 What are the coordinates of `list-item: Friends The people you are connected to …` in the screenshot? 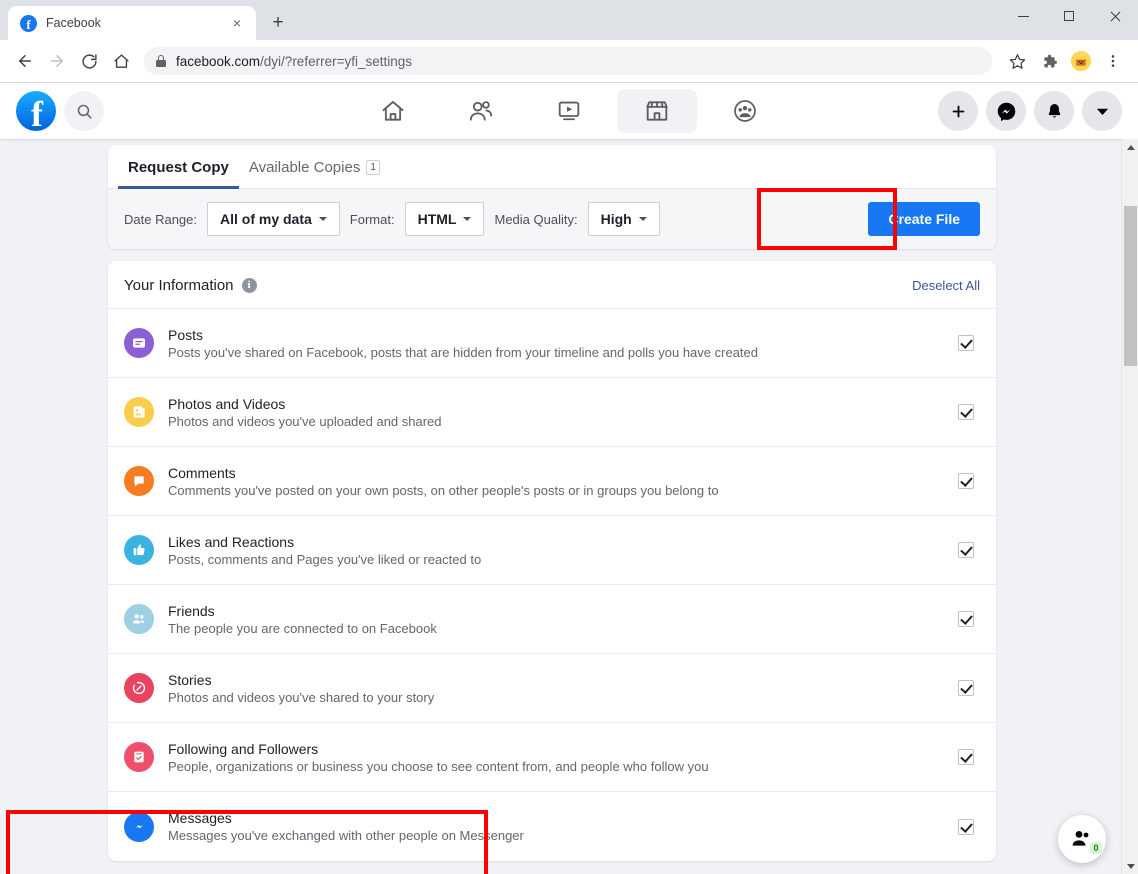 It's located at (552, 619).